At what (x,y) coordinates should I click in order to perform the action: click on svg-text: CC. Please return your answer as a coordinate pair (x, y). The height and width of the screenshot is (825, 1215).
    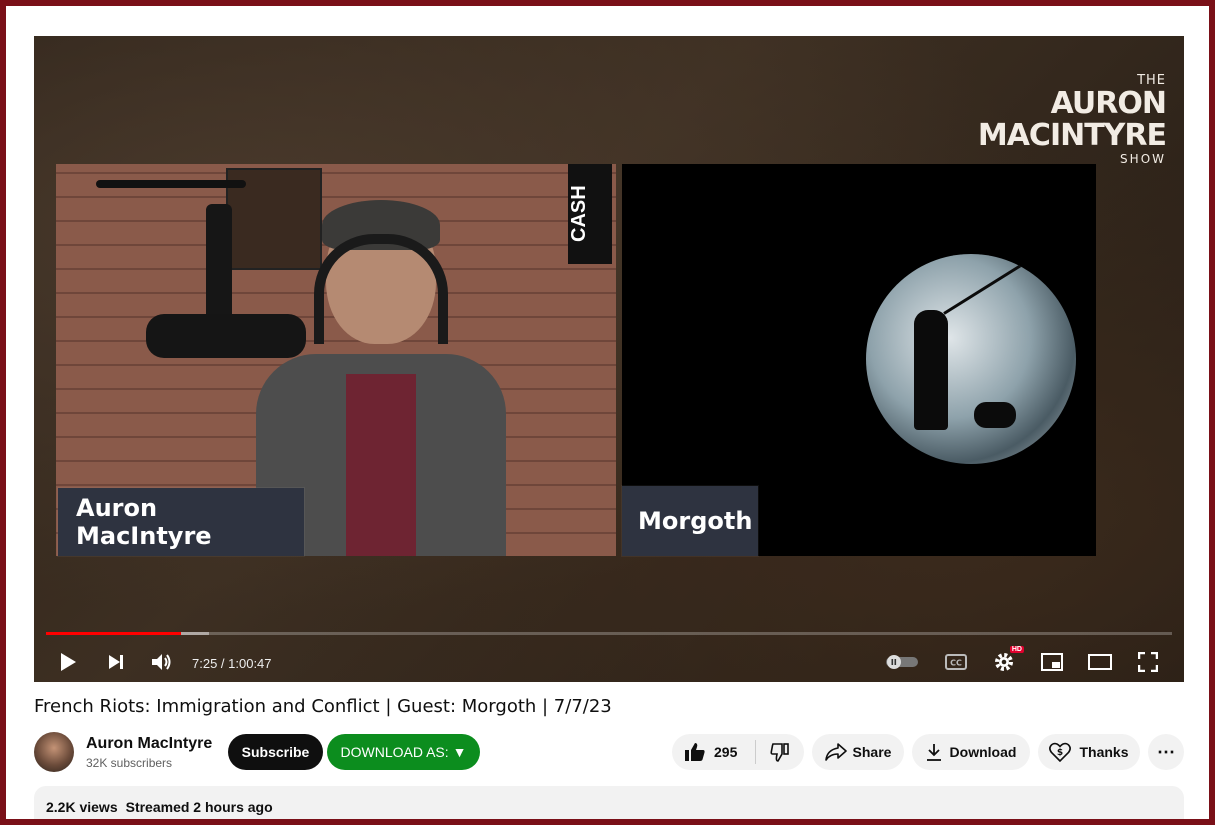
    Looking at the image, I should click on (956, 663).